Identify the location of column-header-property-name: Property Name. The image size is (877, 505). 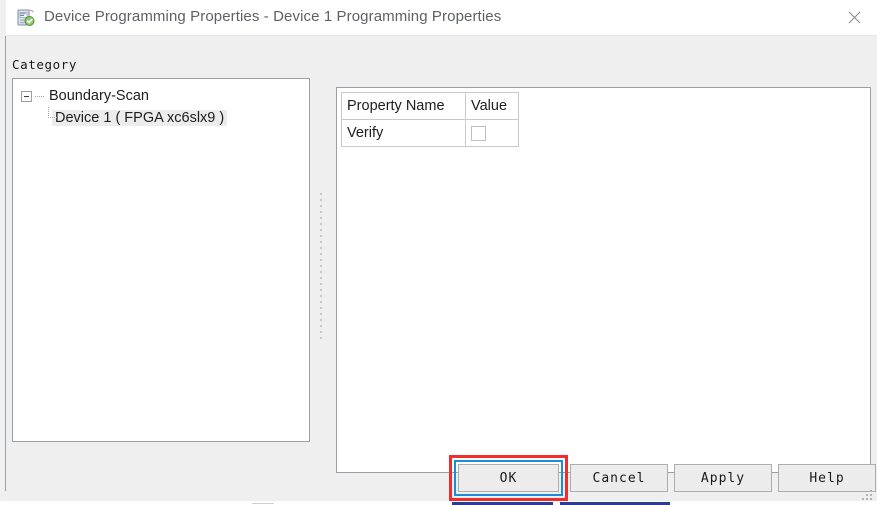
(403, 106).